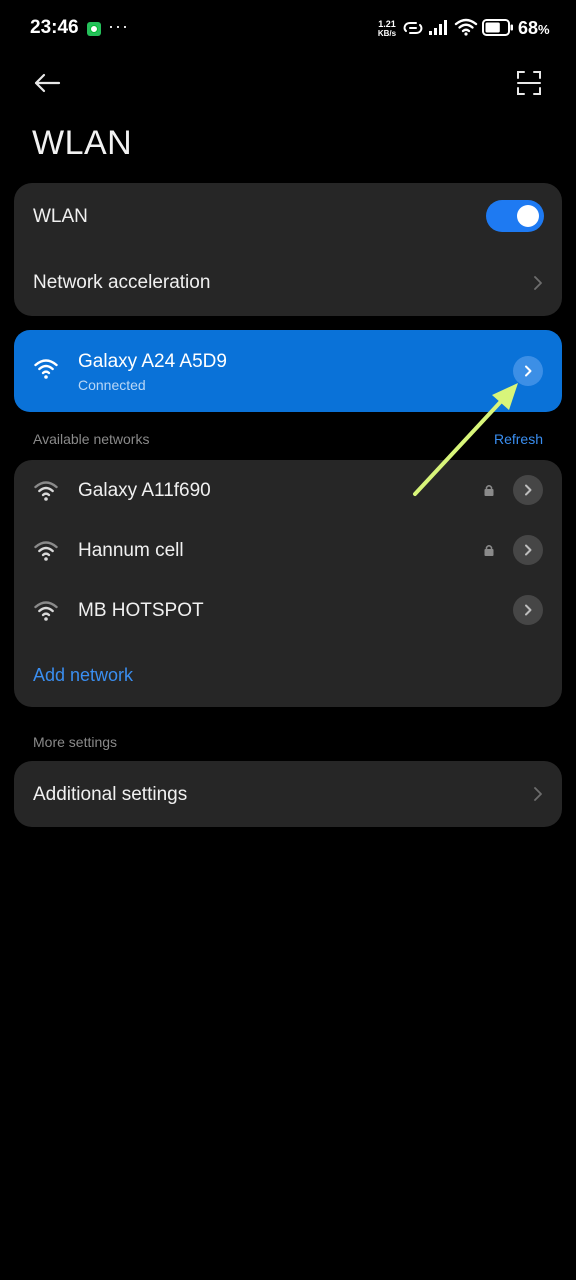 This screenshot has height=1280, width=576. What do you see at coordinates (94, 29) in the screenshot?
I see `notification-app-icon` at bounding box center [94, 29].